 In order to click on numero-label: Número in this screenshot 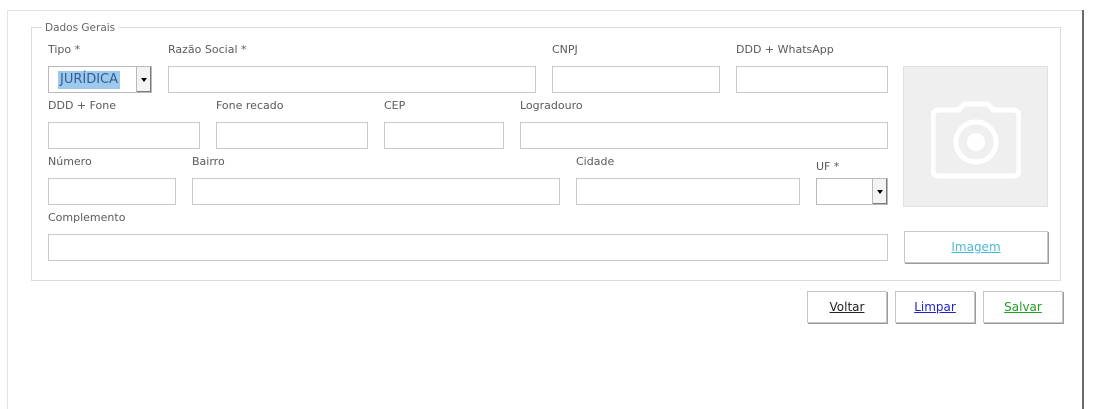, I will do `click(70, 161)`.